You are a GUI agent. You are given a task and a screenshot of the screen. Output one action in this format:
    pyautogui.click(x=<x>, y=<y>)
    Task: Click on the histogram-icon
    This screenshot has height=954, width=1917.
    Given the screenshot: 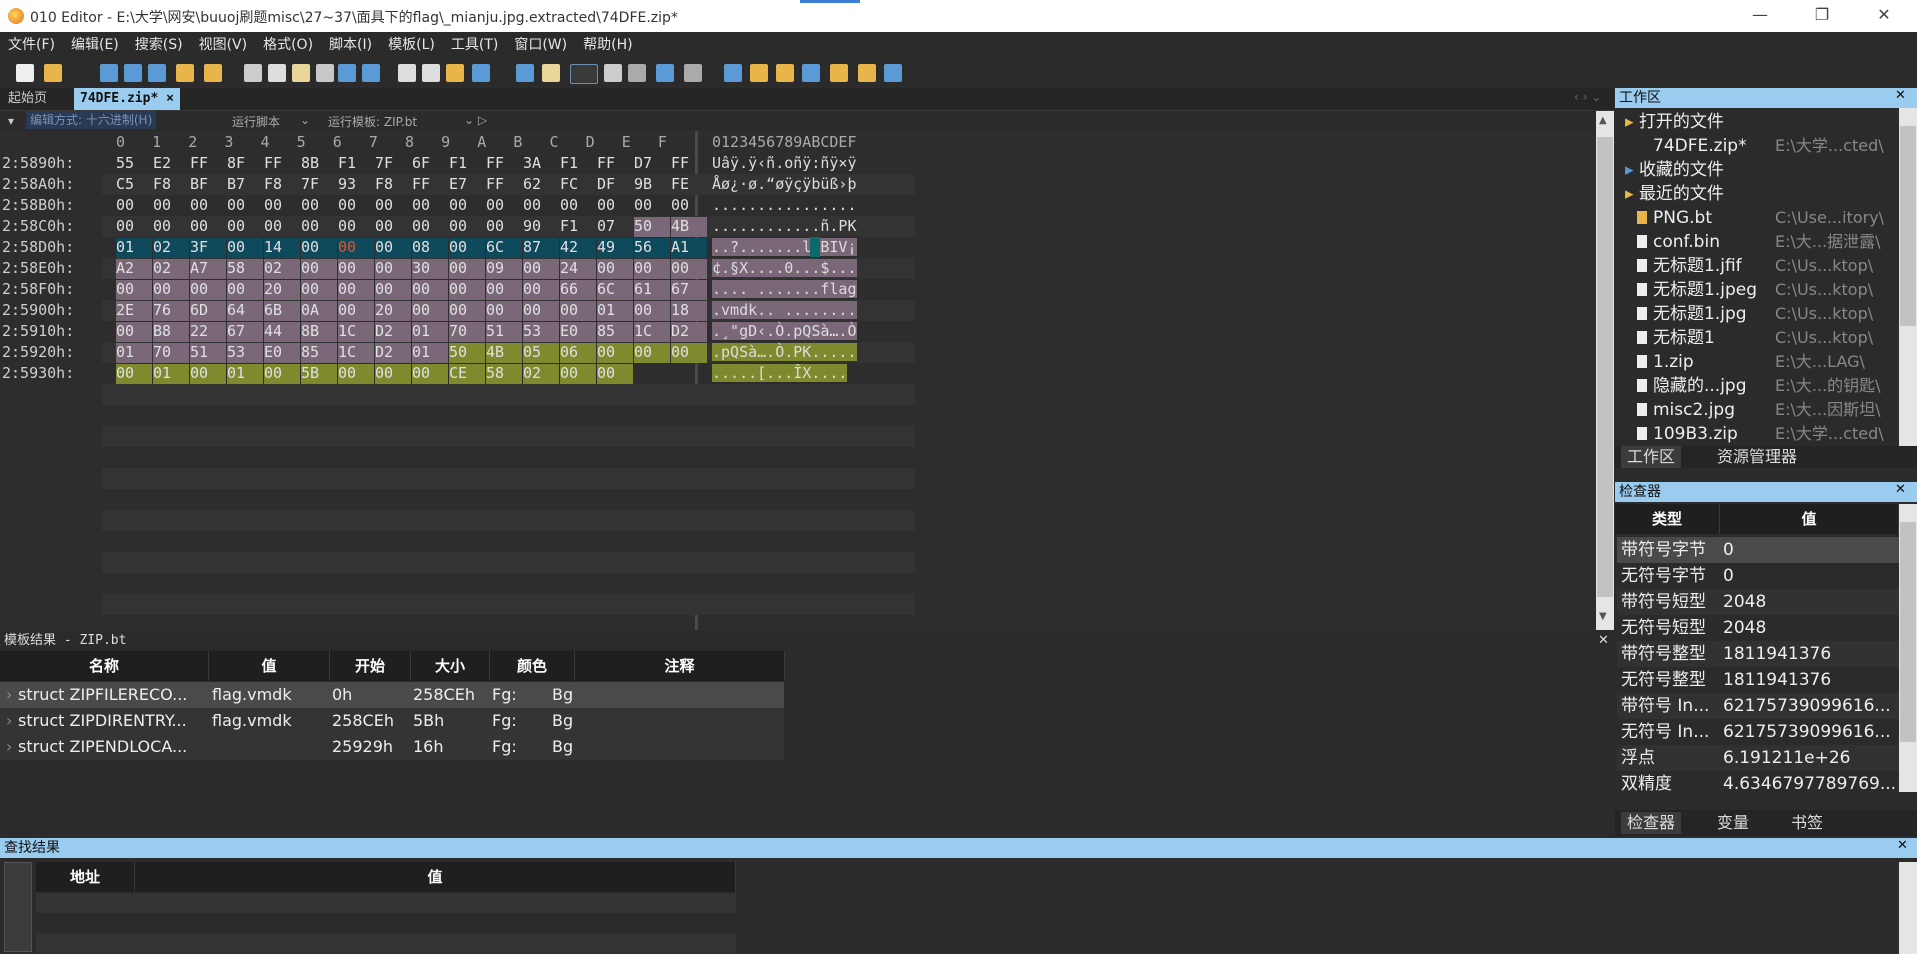 What is the action you would take?
    pyautogui.click(x=839, y=73)
    